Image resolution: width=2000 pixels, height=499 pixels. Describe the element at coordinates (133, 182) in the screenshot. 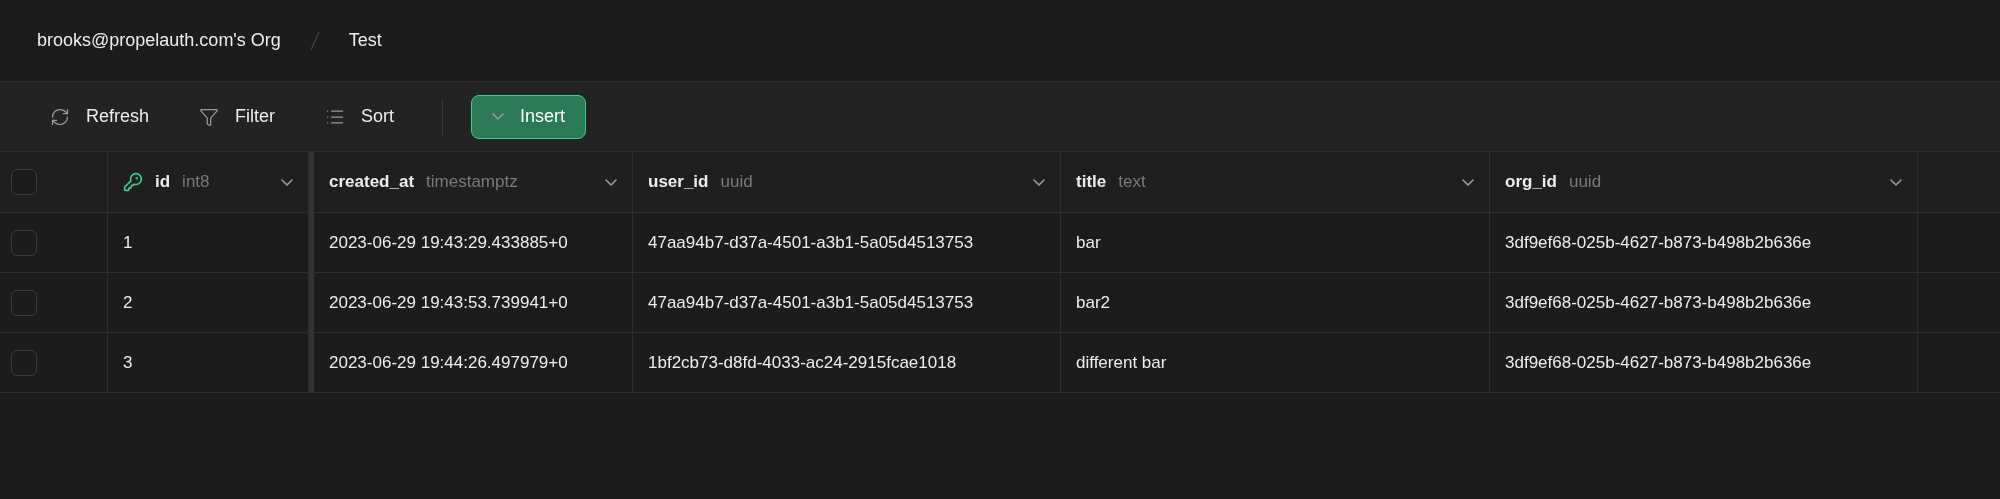

I see `key-icon` at that location.